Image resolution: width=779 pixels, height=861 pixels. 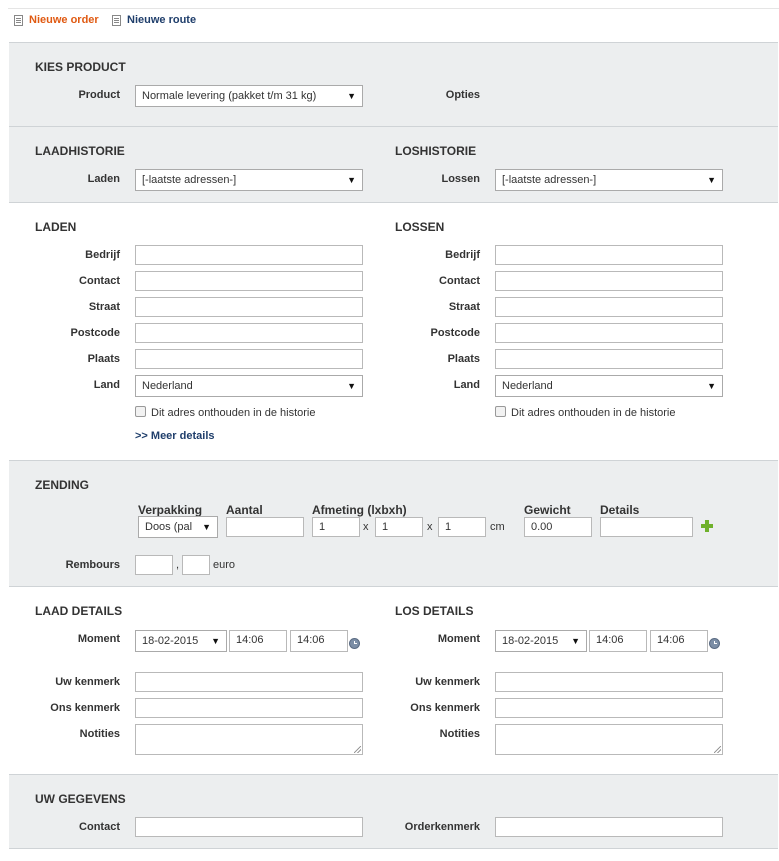 I want to click on new-route-link: Nieuwe route, so click(x=154, y=20).